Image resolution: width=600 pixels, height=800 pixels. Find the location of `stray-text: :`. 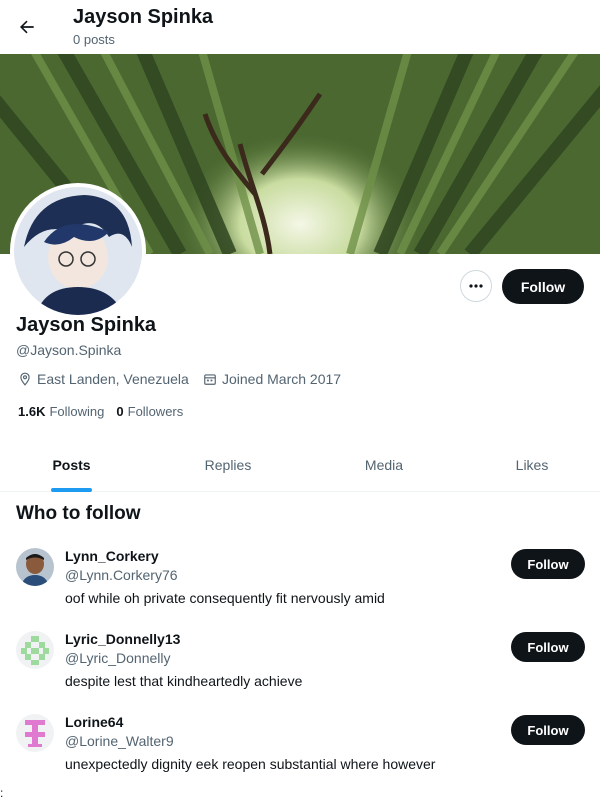

stray-text: : is located at coordinates (2, 793).